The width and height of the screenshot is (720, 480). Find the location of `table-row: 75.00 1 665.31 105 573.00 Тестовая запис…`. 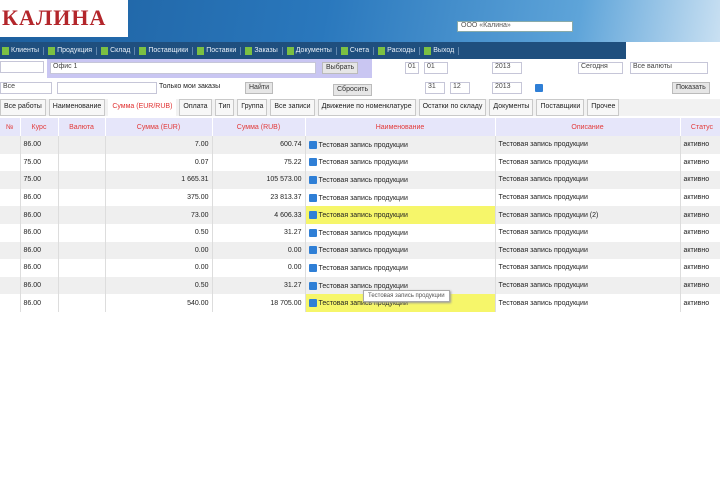

table-row: 75.00 1 665.31 105 573.00 Тестовая запис… is located at coordinates (360, 180).